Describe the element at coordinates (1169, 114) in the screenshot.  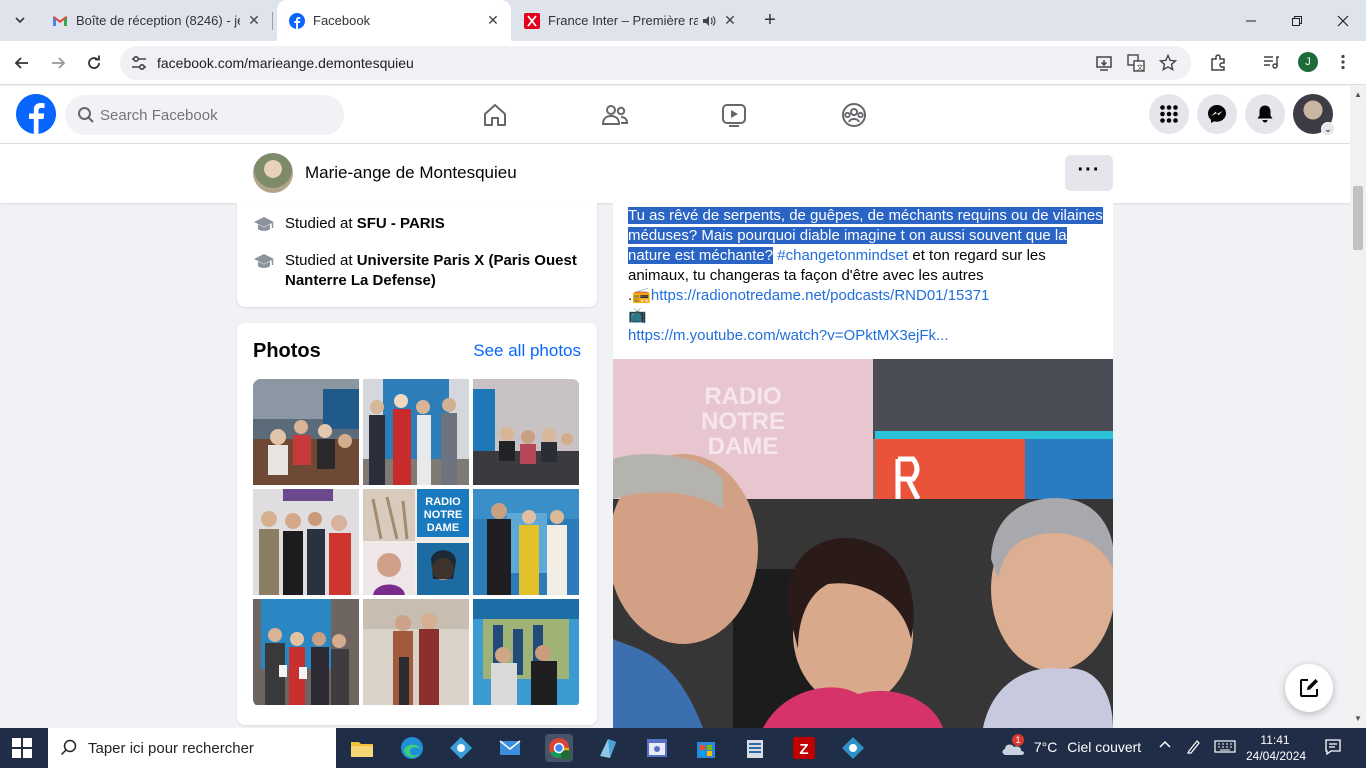
I see `menu-button` at that location.